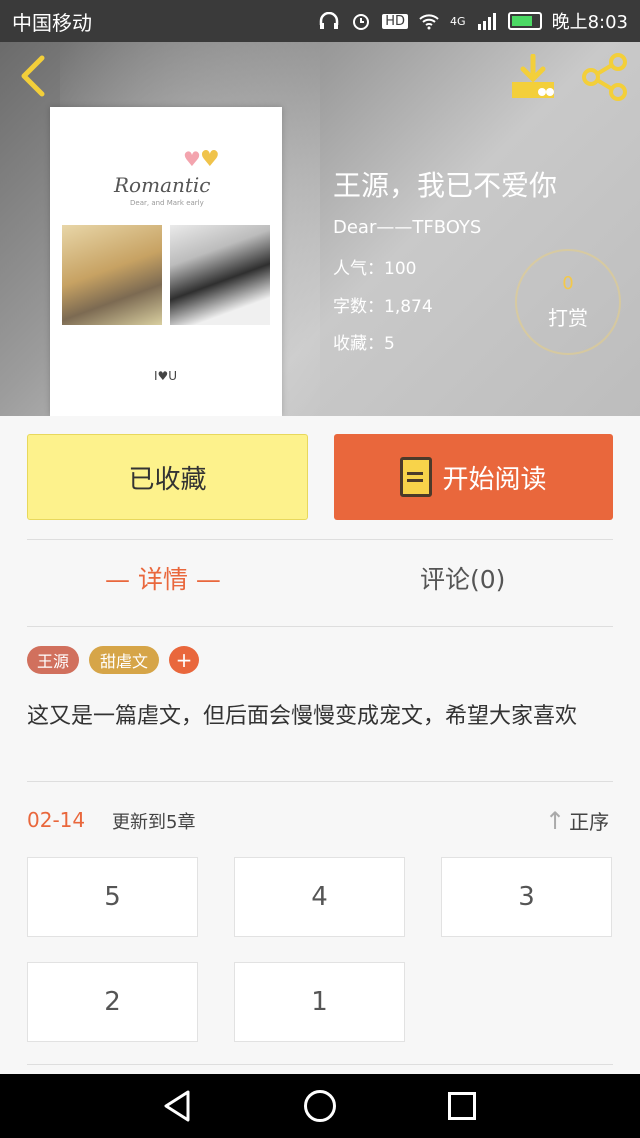  Describe the element at coordinates (56, 820) in the screenshot. I see `update-date: 02-14` at that location.